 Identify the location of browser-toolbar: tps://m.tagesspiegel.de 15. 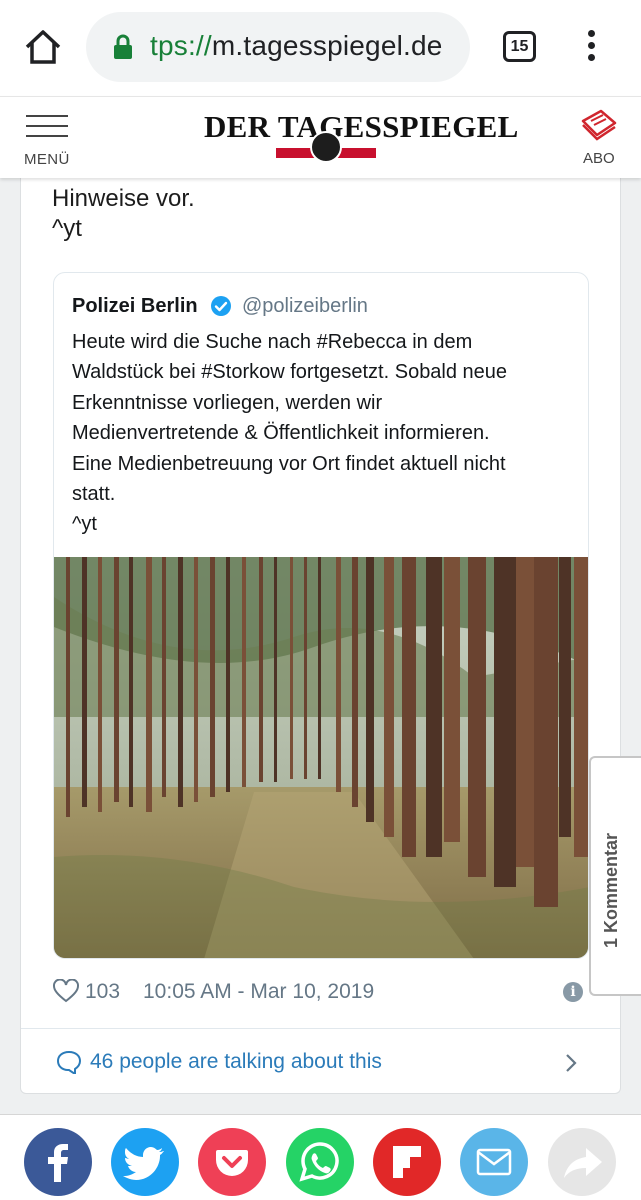
(320, 48).